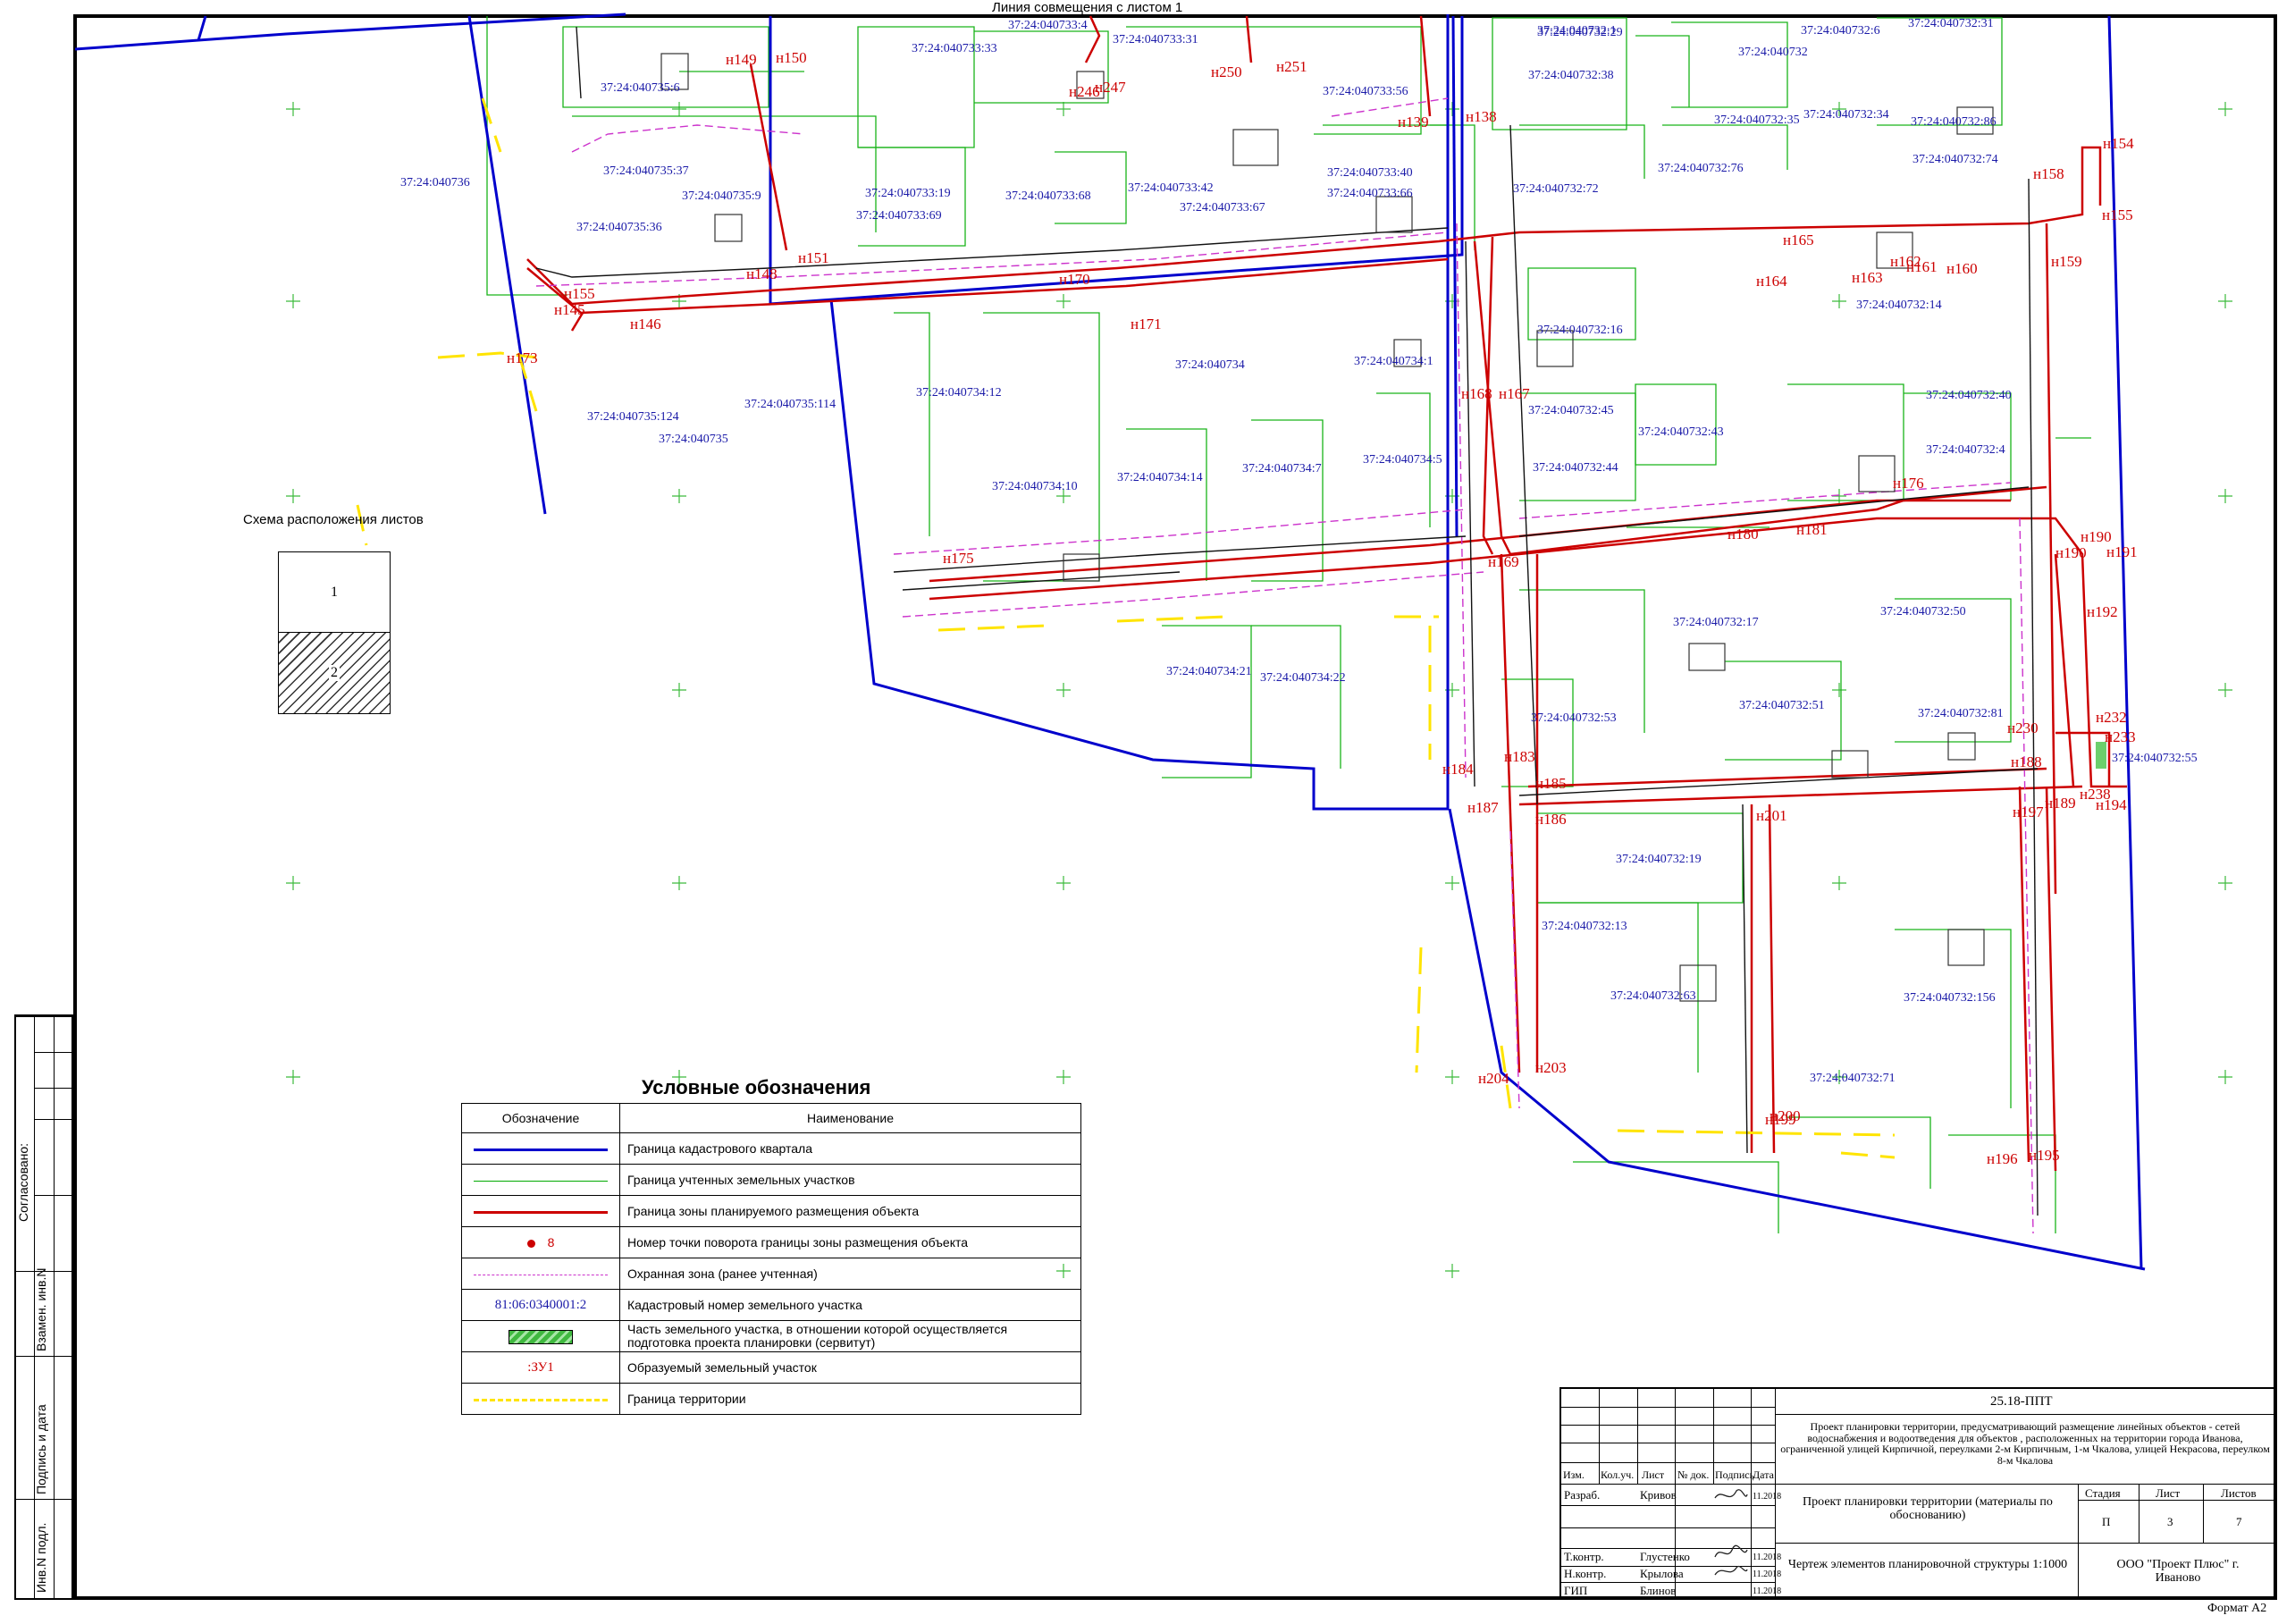 The width and height of the screenshot is (2295, 1624). Describe the element at coordinates (741, 59) in the screenshot. I see `turning-point-label: н149` at that location.